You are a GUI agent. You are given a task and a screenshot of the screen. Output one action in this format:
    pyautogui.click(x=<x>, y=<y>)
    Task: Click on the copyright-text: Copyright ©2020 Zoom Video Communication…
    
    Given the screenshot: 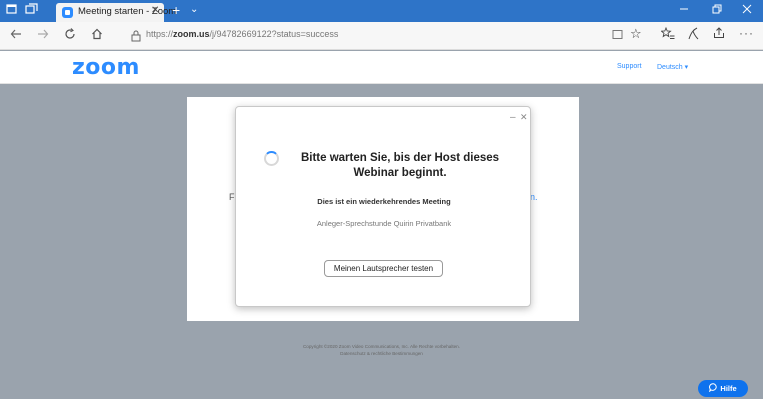 What is the action you would take?
    pyautogui.click(x=381, y=346)
    